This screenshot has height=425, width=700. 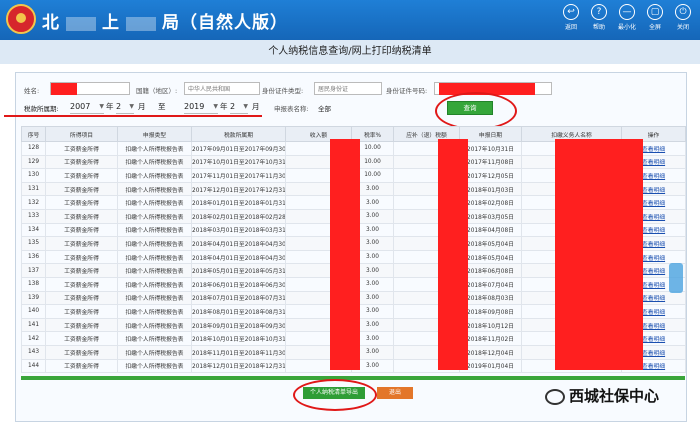 What do you see at coordinates (238, 148) in the screenshot?
I see `table-cell: 2017年09月01日至2017年09月30` at bounding box center [238, 148].